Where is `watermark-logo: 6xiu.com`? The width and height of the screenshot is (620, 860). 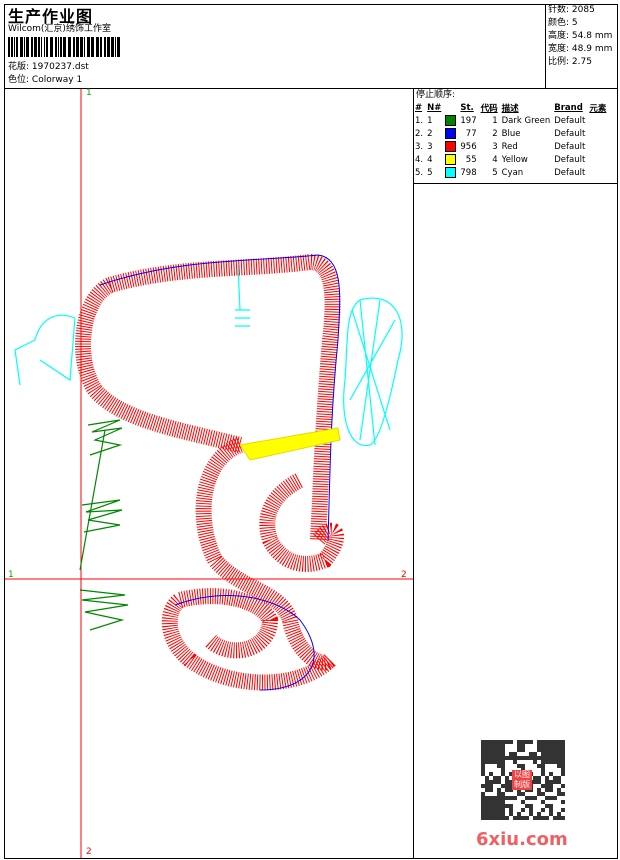 watermark-logo: 6xiu.com is located at coordinates (522, 839).